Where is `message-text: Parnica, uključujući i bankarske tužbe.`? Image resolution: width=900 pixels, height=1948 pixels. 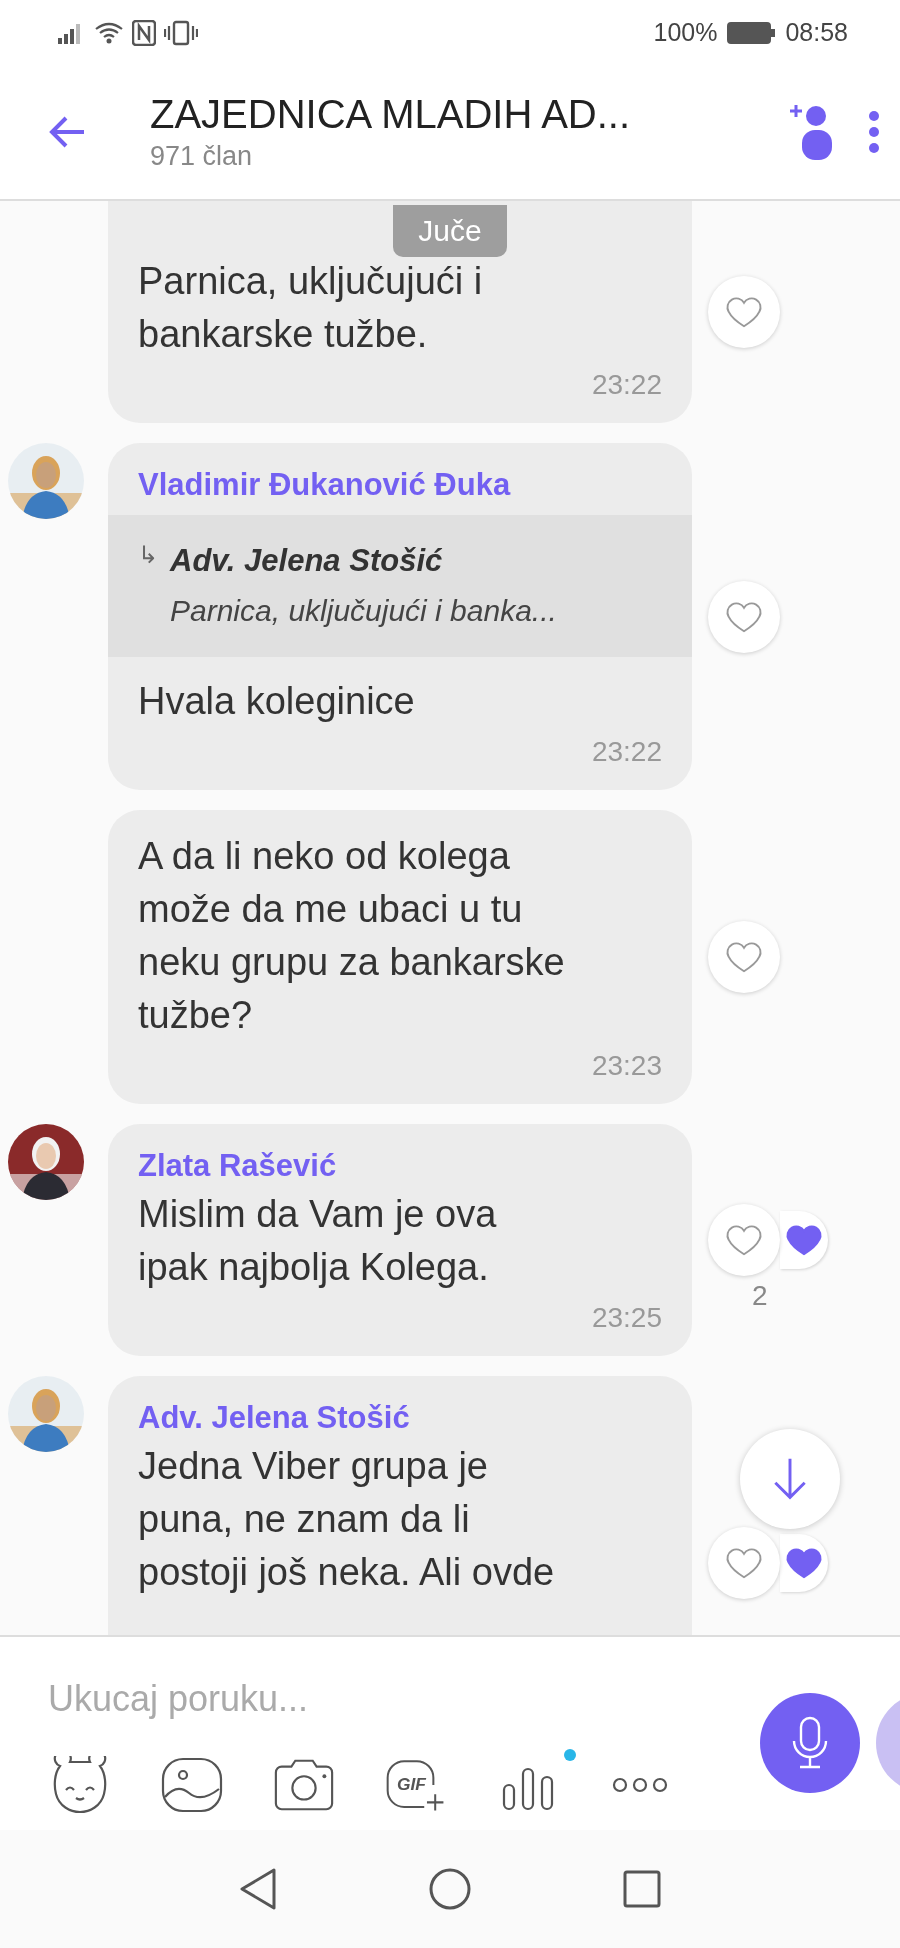 message-text: Parnica, uključujući i bankarske tužbe. is located at coordinates (310, 308).